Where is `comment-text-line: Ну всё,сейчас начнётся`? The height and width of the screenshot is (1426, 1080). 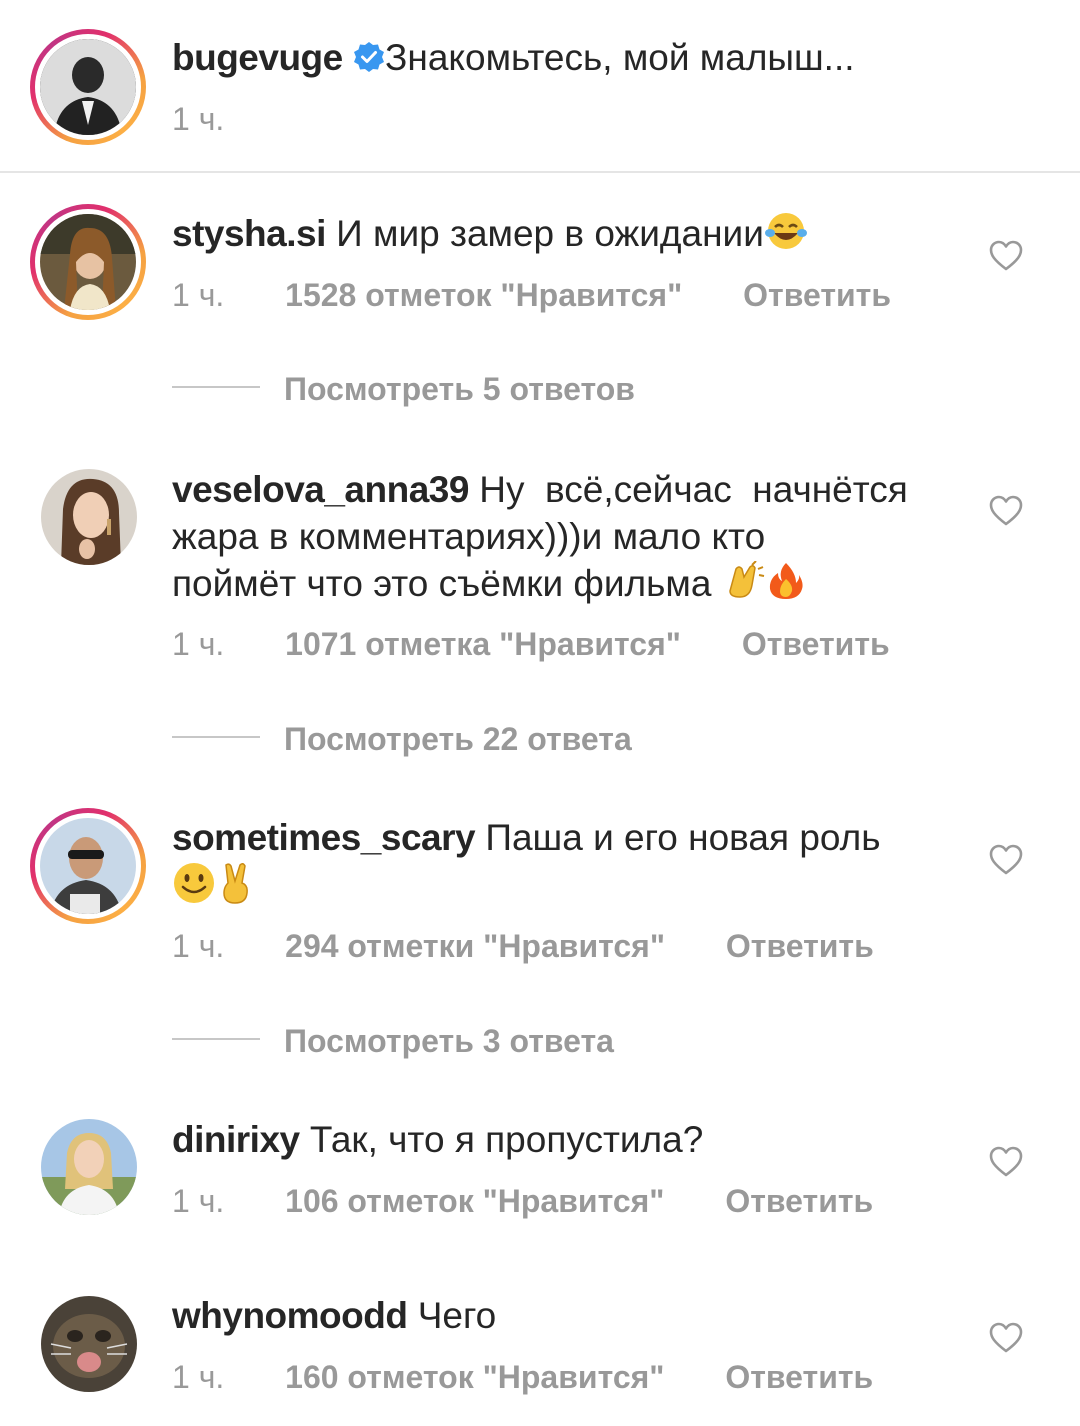
comment-text-line: Ну всё,сейчас начнётся is located at coordinates (693, 489).